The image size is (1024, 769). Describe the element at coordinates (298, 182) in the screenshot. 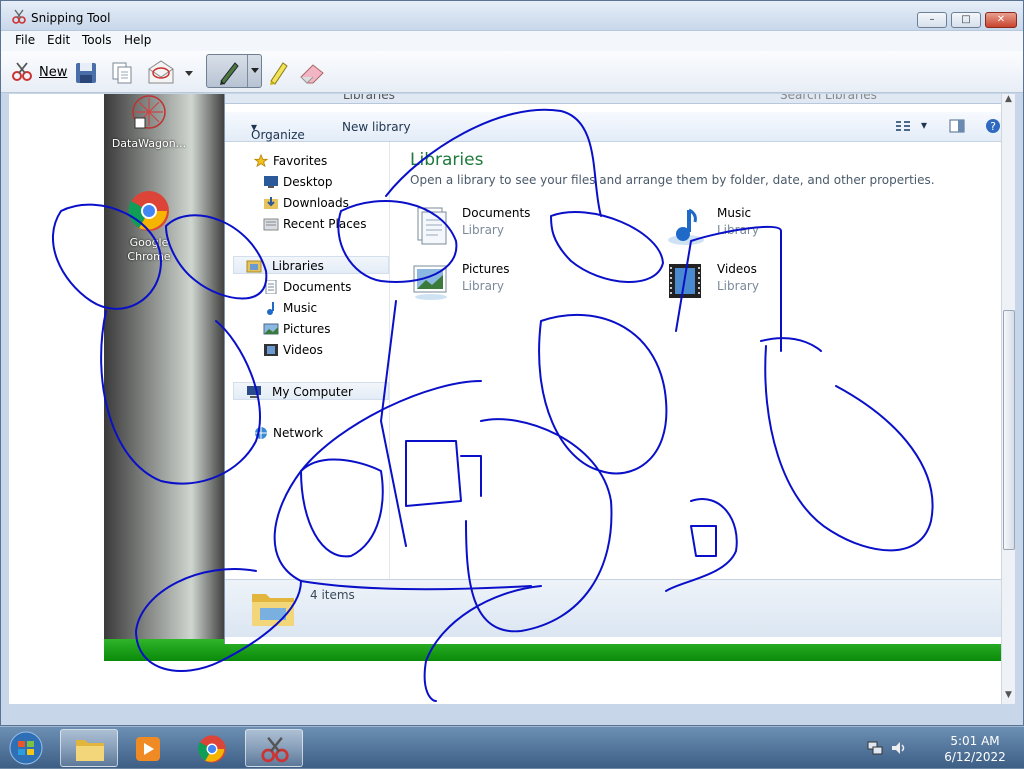

I see `nav-desktop: Desktop` at that location.